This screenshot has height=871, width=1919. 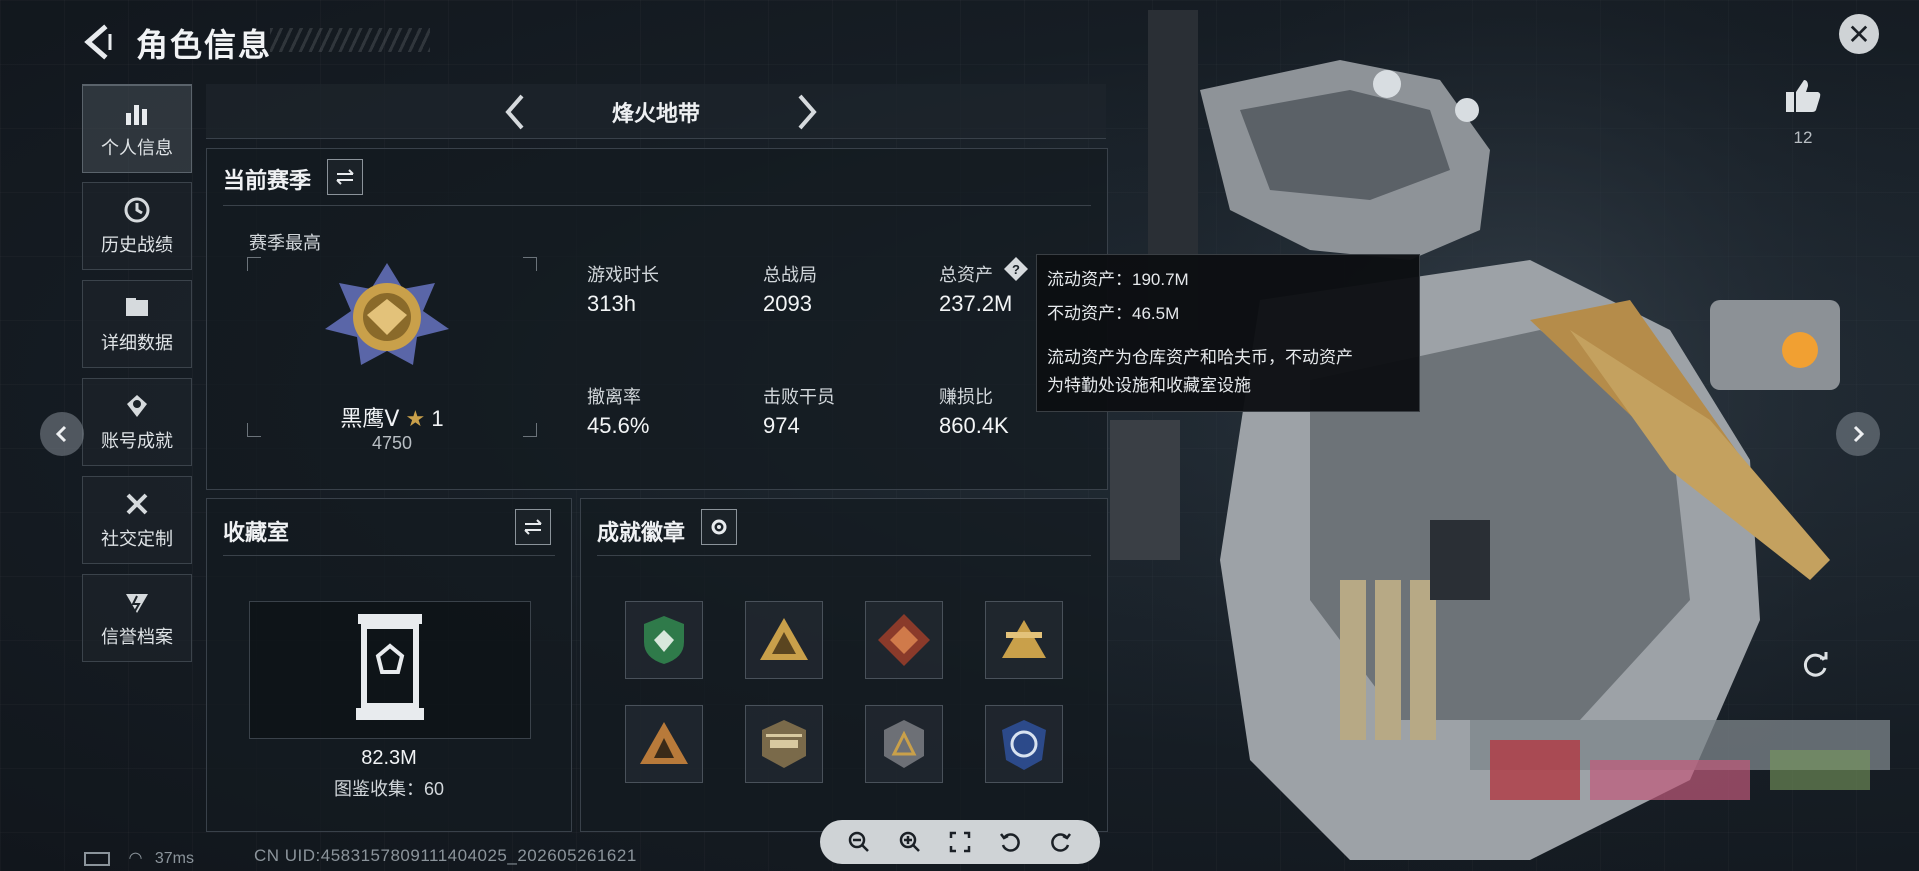 I want to click on nav-item-credit: 信誉档案, so click(x=137, y=618).